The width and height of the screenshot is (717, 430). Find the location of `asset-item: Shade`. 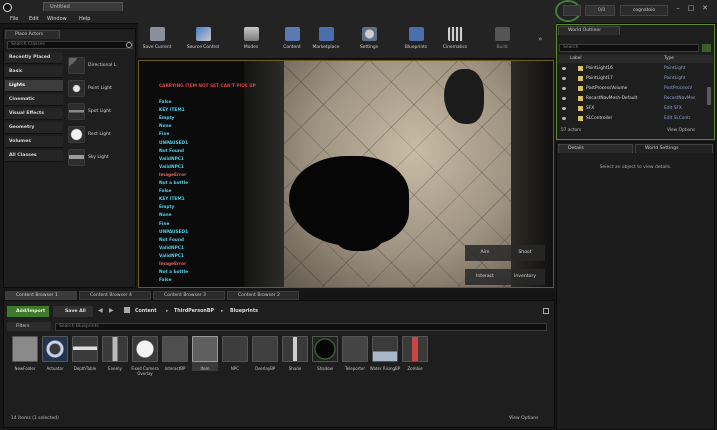

asset-item: Shade is located at coordinates (295, 353).